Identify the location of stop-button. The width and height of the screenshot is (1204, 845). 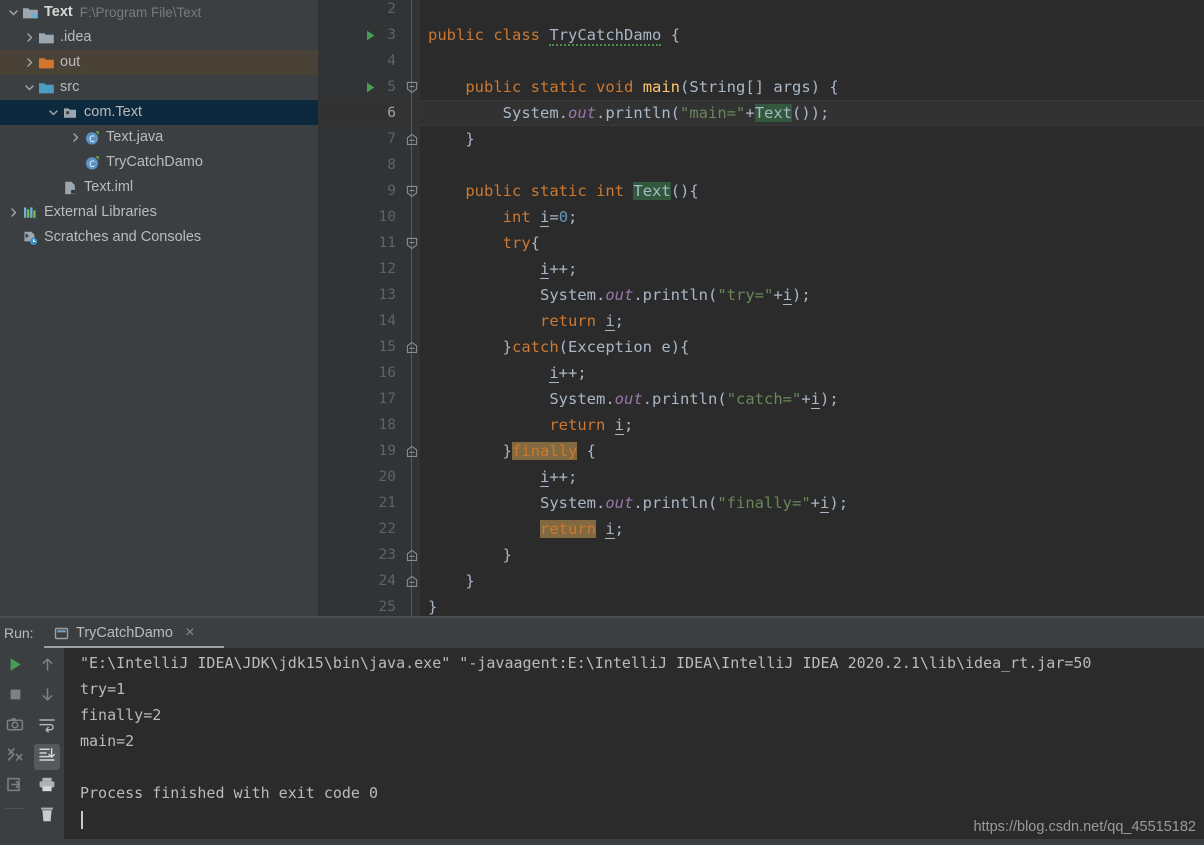
(15, 697).